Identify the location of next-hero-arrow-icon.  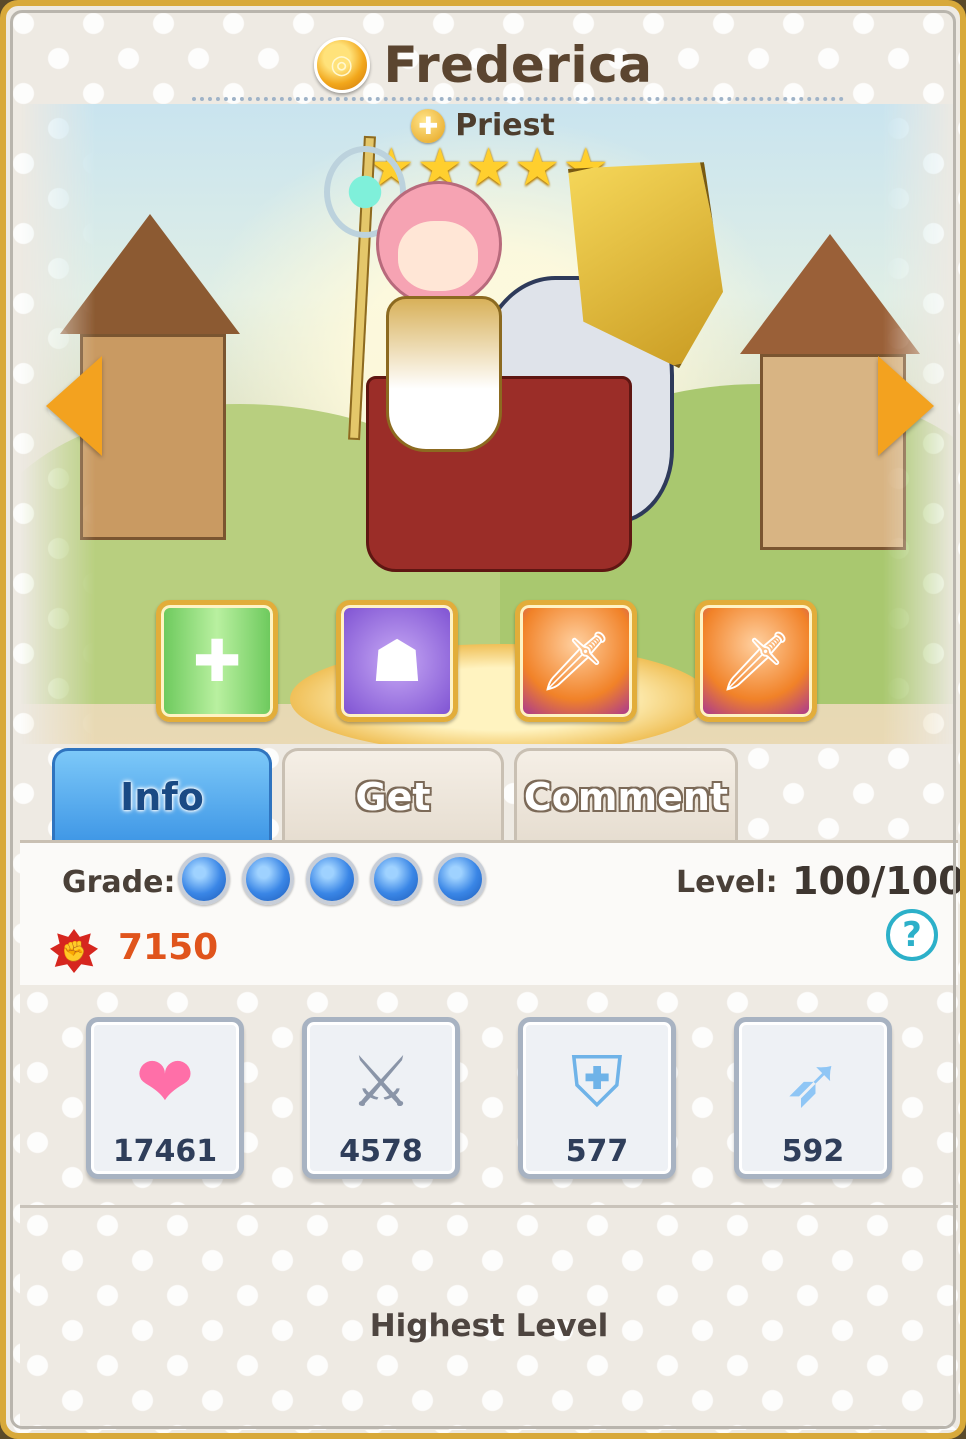
(906, 406).